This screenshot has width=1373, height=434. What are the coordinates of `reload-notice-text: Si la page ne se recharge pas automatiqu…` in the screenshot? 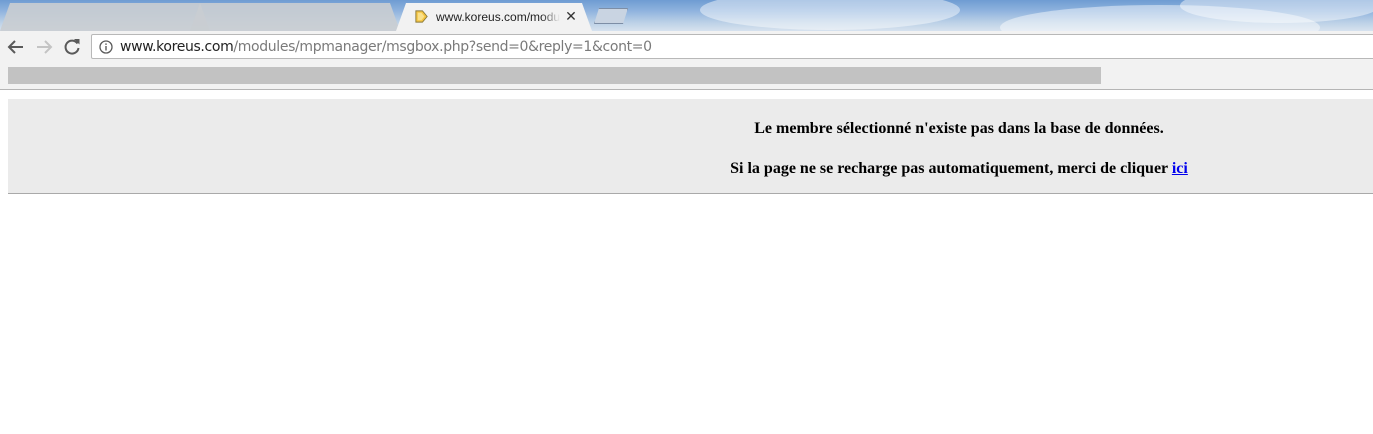 It's located at (951, 168).